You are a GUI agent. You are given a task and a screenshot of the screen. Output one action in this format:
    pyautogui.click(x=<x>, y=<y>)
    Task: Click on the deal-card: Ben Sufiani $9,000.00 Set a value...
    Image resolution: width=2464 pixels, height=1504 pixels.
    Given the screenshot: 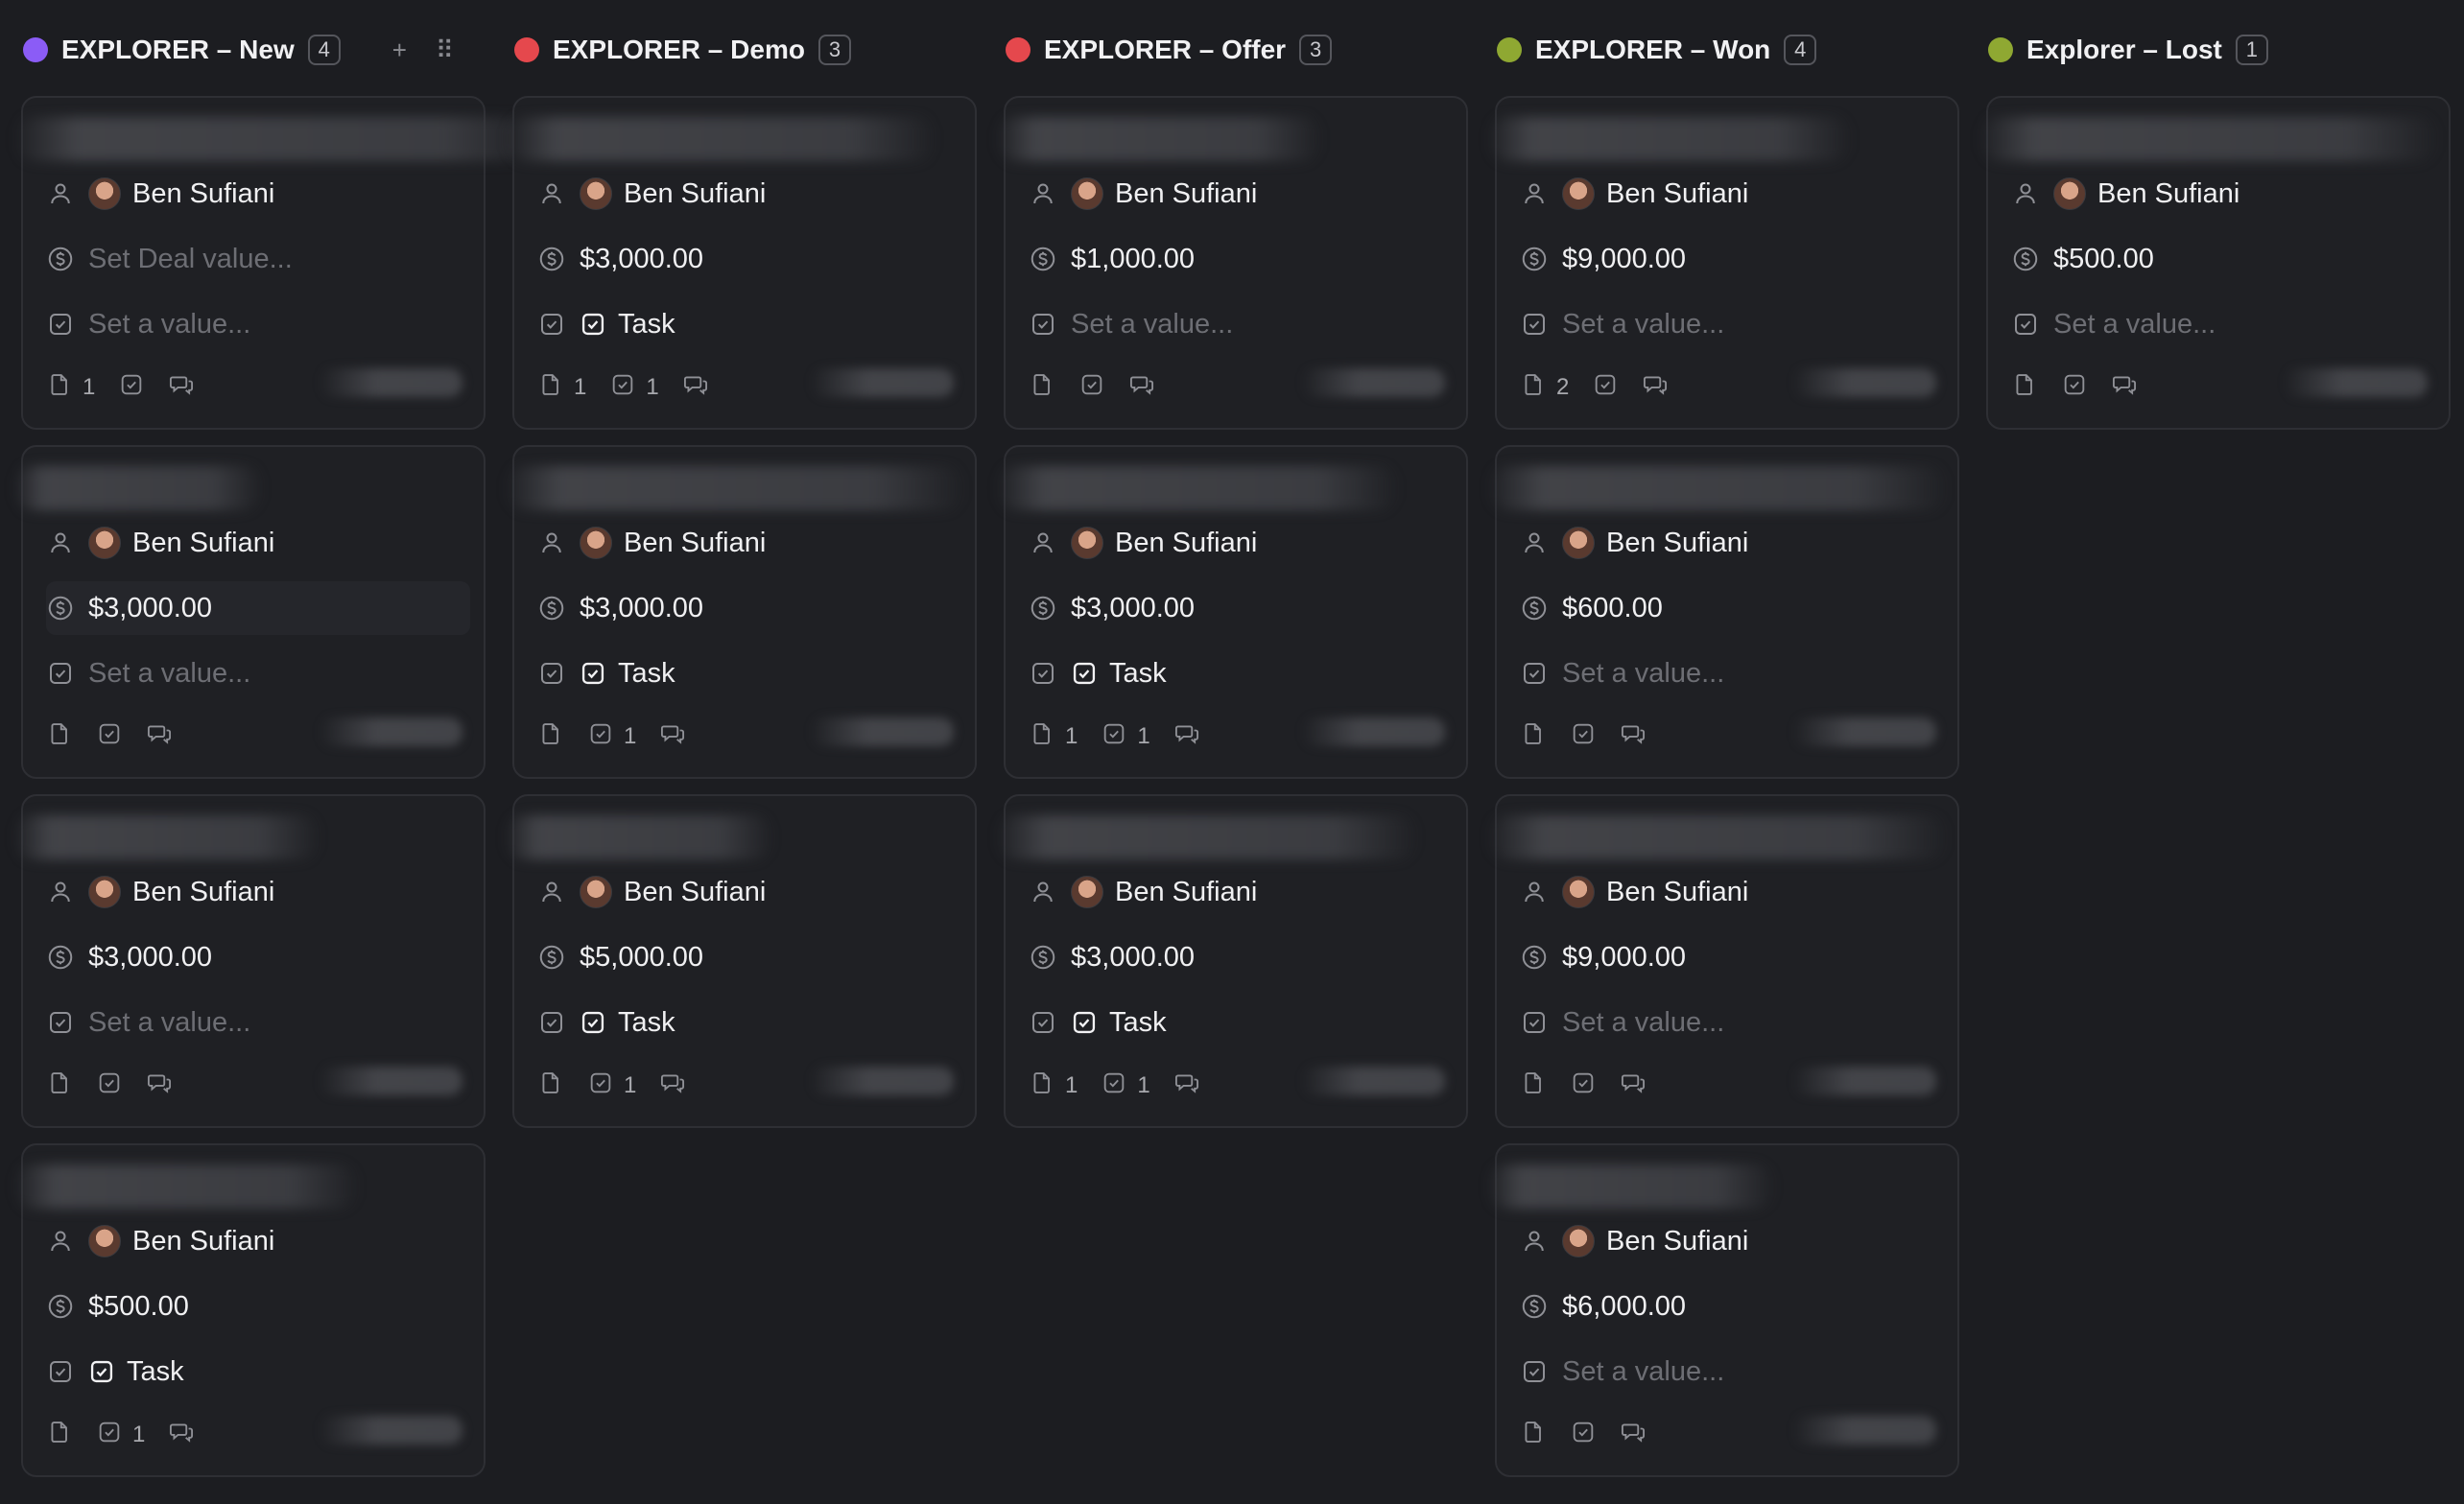 What is the action you would take?
    pyautogui.click(x=1723, y=961)
    